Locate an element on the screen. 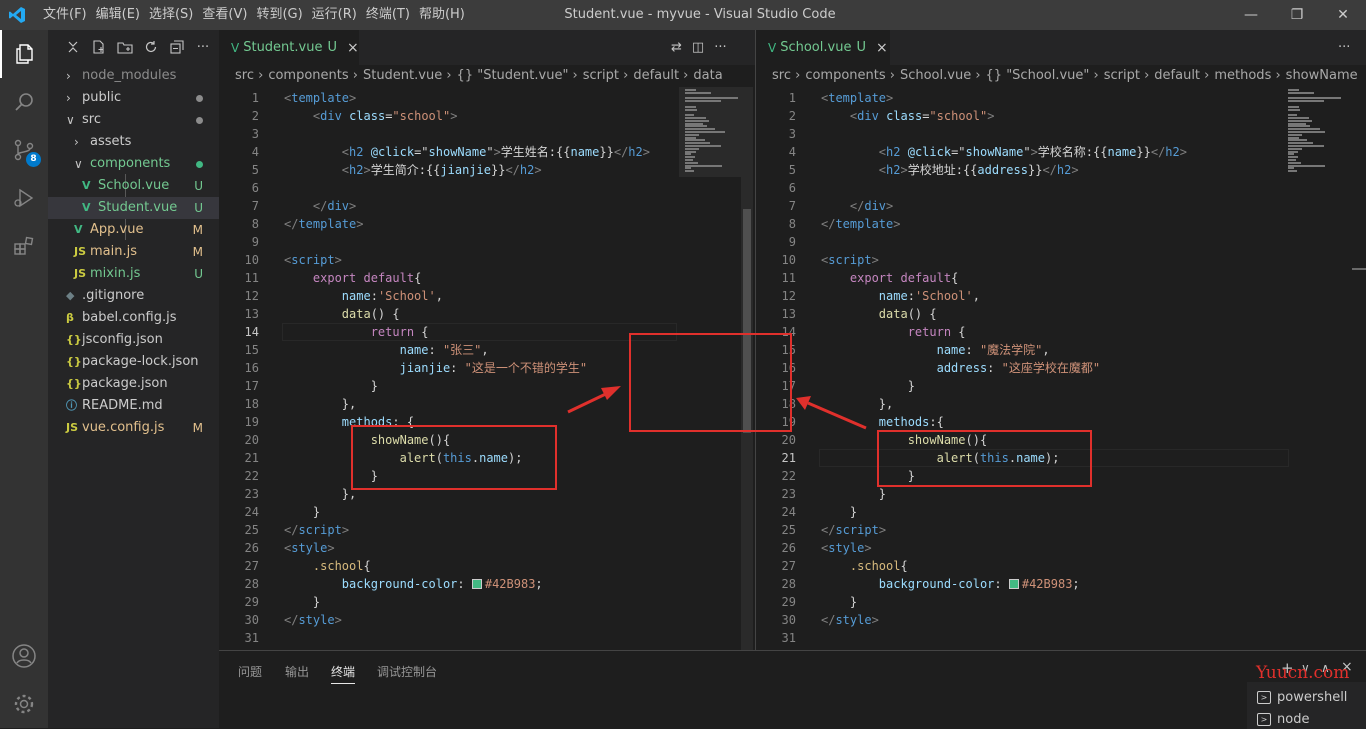 The height and width of the screenshot is (729, 1366). new-folder-icon is located at coordinates (125, 47).